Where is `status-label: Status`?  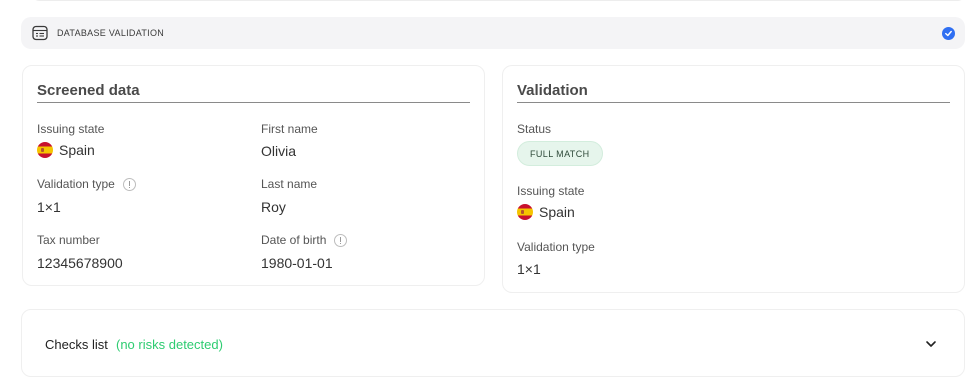
status-label: Status is located at coordinates (534, 129).